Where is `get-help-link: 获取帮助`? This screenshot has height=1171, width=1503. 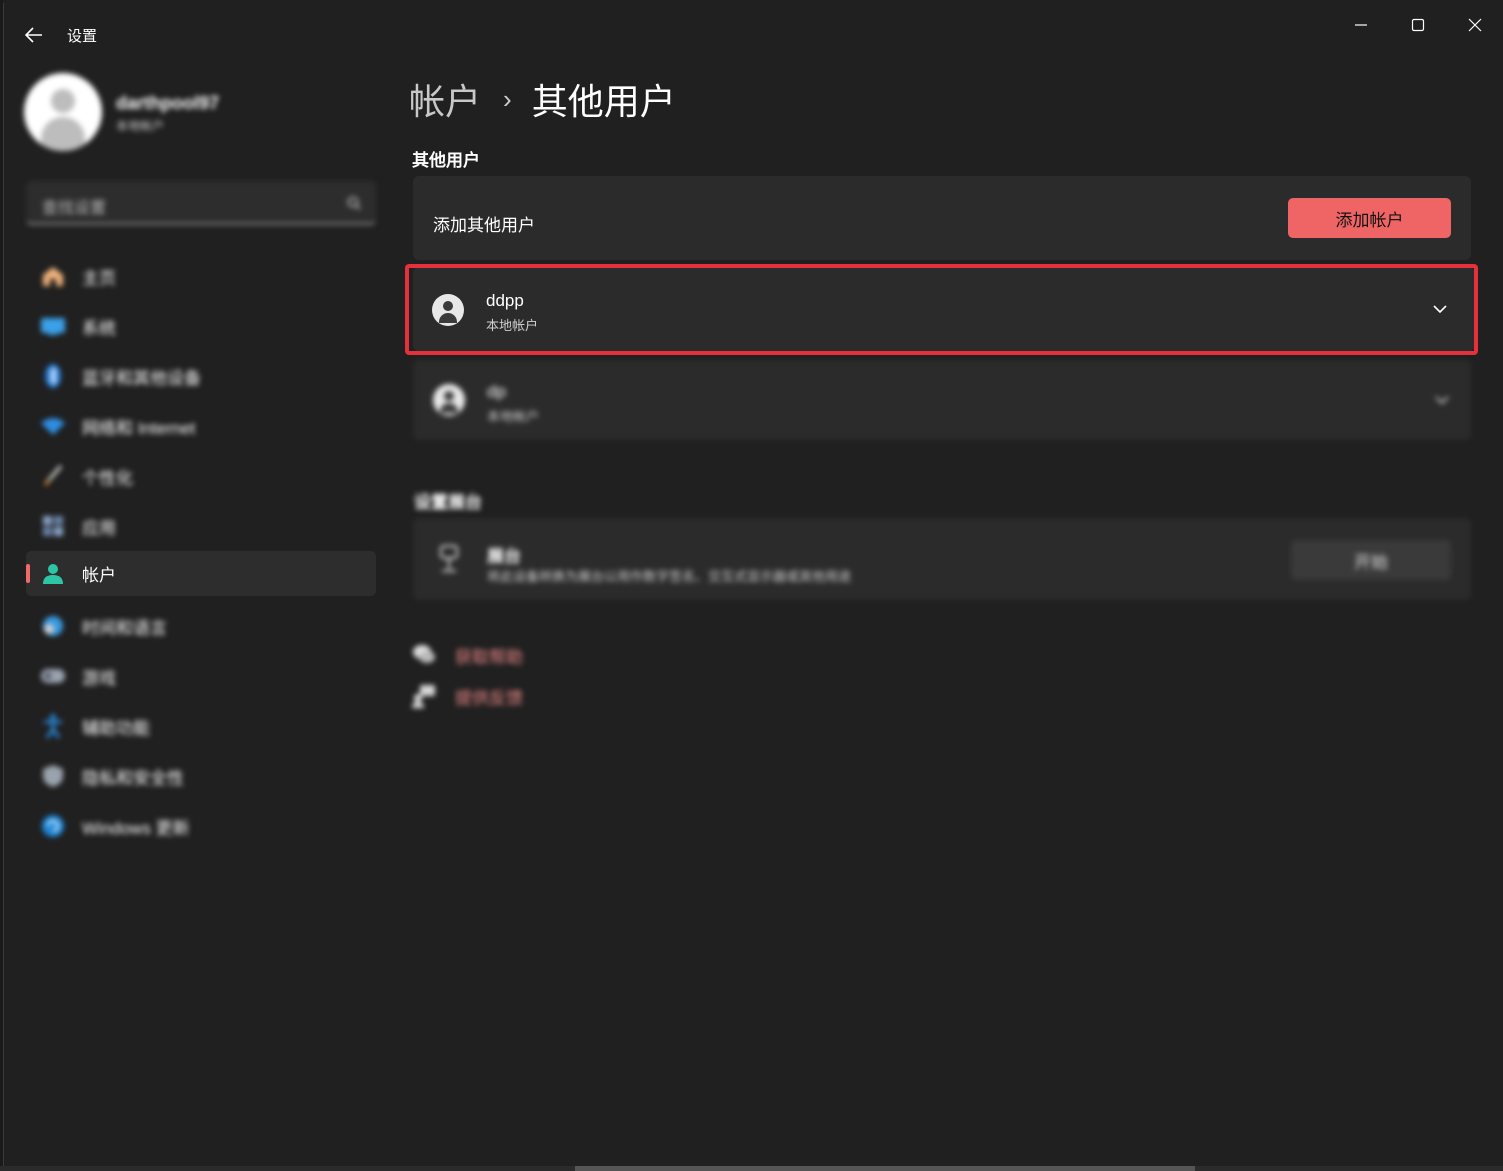 get-help-link: 获取帮助 is located at coordinates (467, 655).